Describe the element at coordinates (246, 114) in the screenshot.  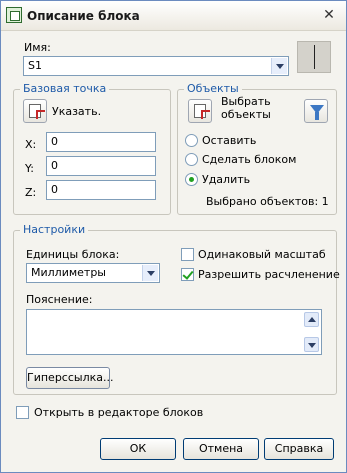
I see `select-objects-label-line2: объекты` at that location.